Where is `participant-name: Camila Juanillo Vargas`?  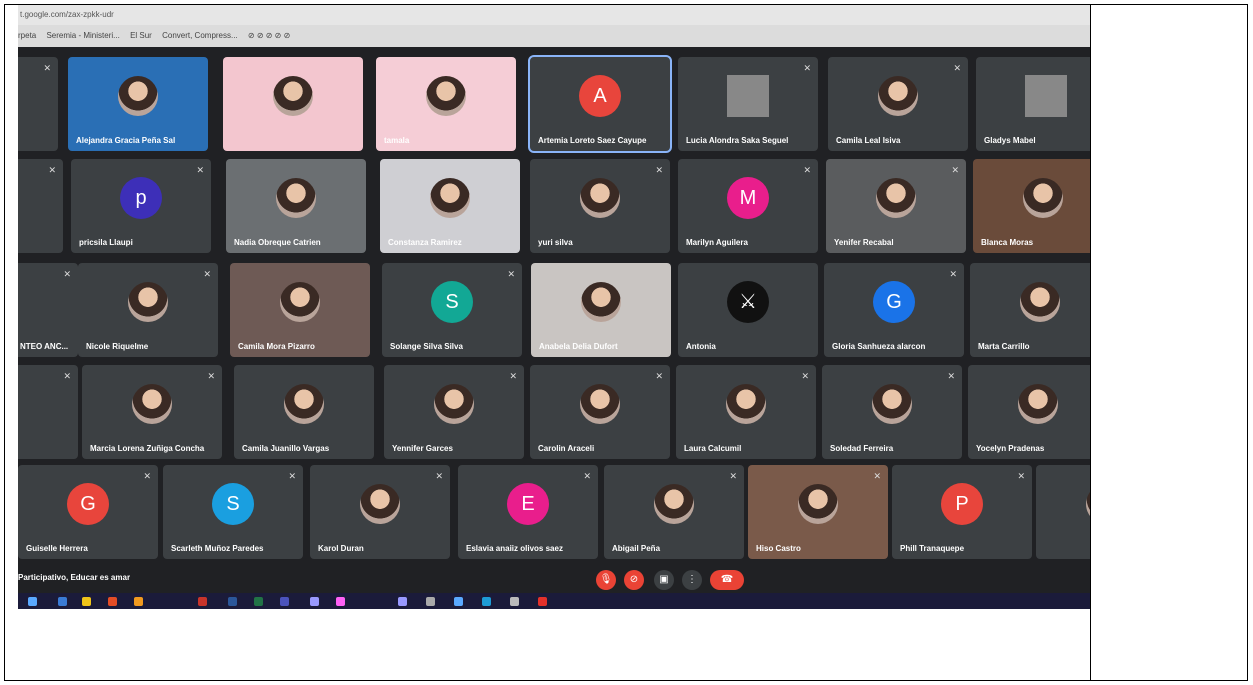
participant-name: Camila Juanillo Vargas is located at coordinates (286, 448).